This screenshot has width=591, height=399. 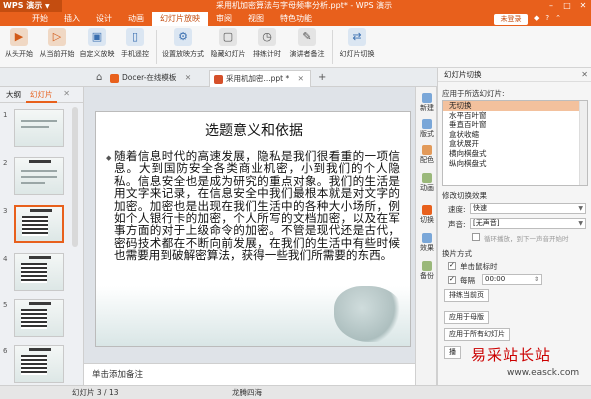 I want to click on play-button: 播, so click(x=452, y=352).